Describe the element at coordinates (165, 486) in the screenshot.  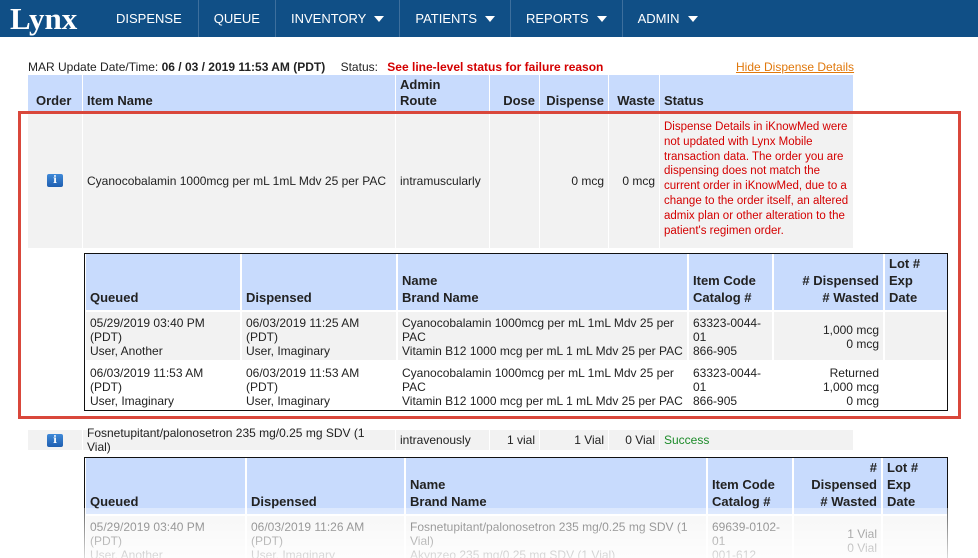
I see `sub-header-queued: Queued` at that location.